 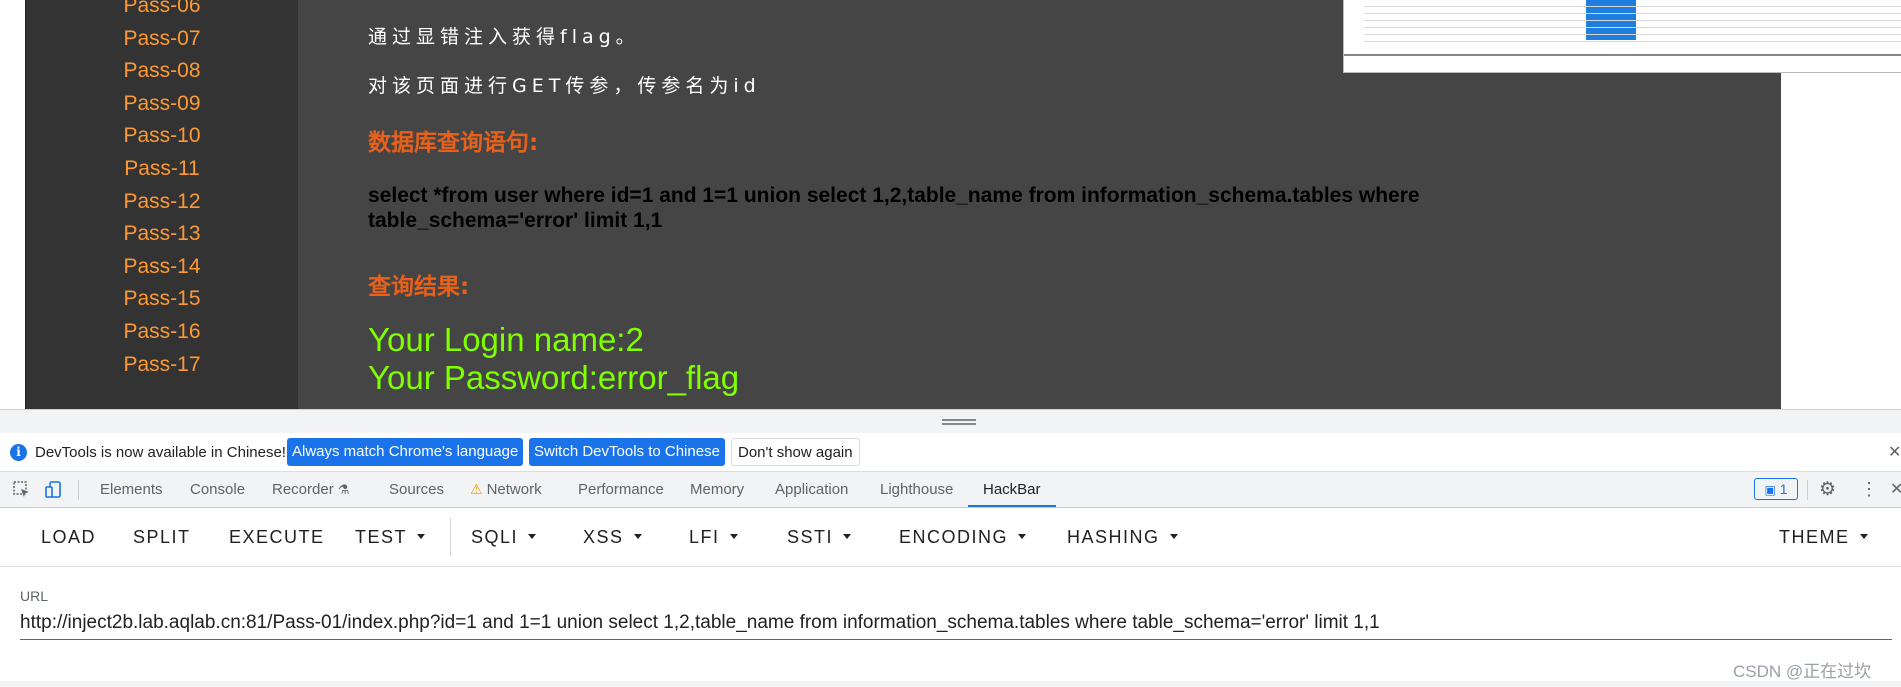 What do you see at coordinates (162, 11) in the screenshot?
I see `sidebar-link-pass-06: Pass-06` at bounding box center [162, 11].